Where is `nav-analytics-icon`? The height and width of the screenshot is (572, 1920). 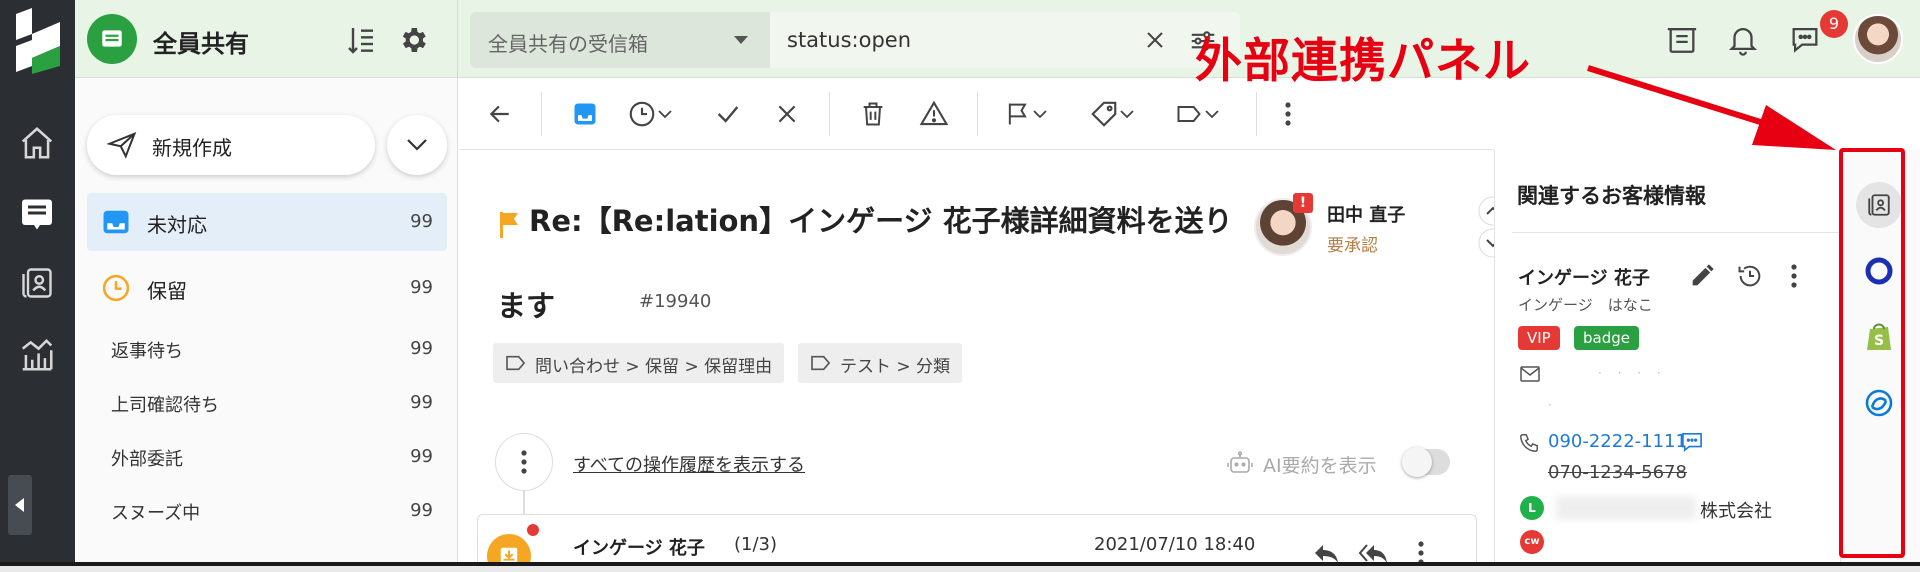 nav-analytics-icon is located at coordinates (37, 355).